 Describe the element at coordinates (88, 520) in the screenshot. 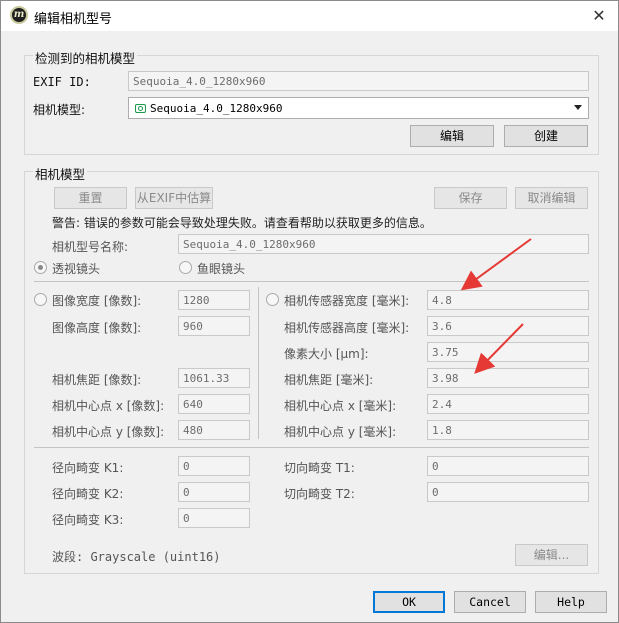

I see `radial-k3-label: 径向畸变 K3:` at that location.